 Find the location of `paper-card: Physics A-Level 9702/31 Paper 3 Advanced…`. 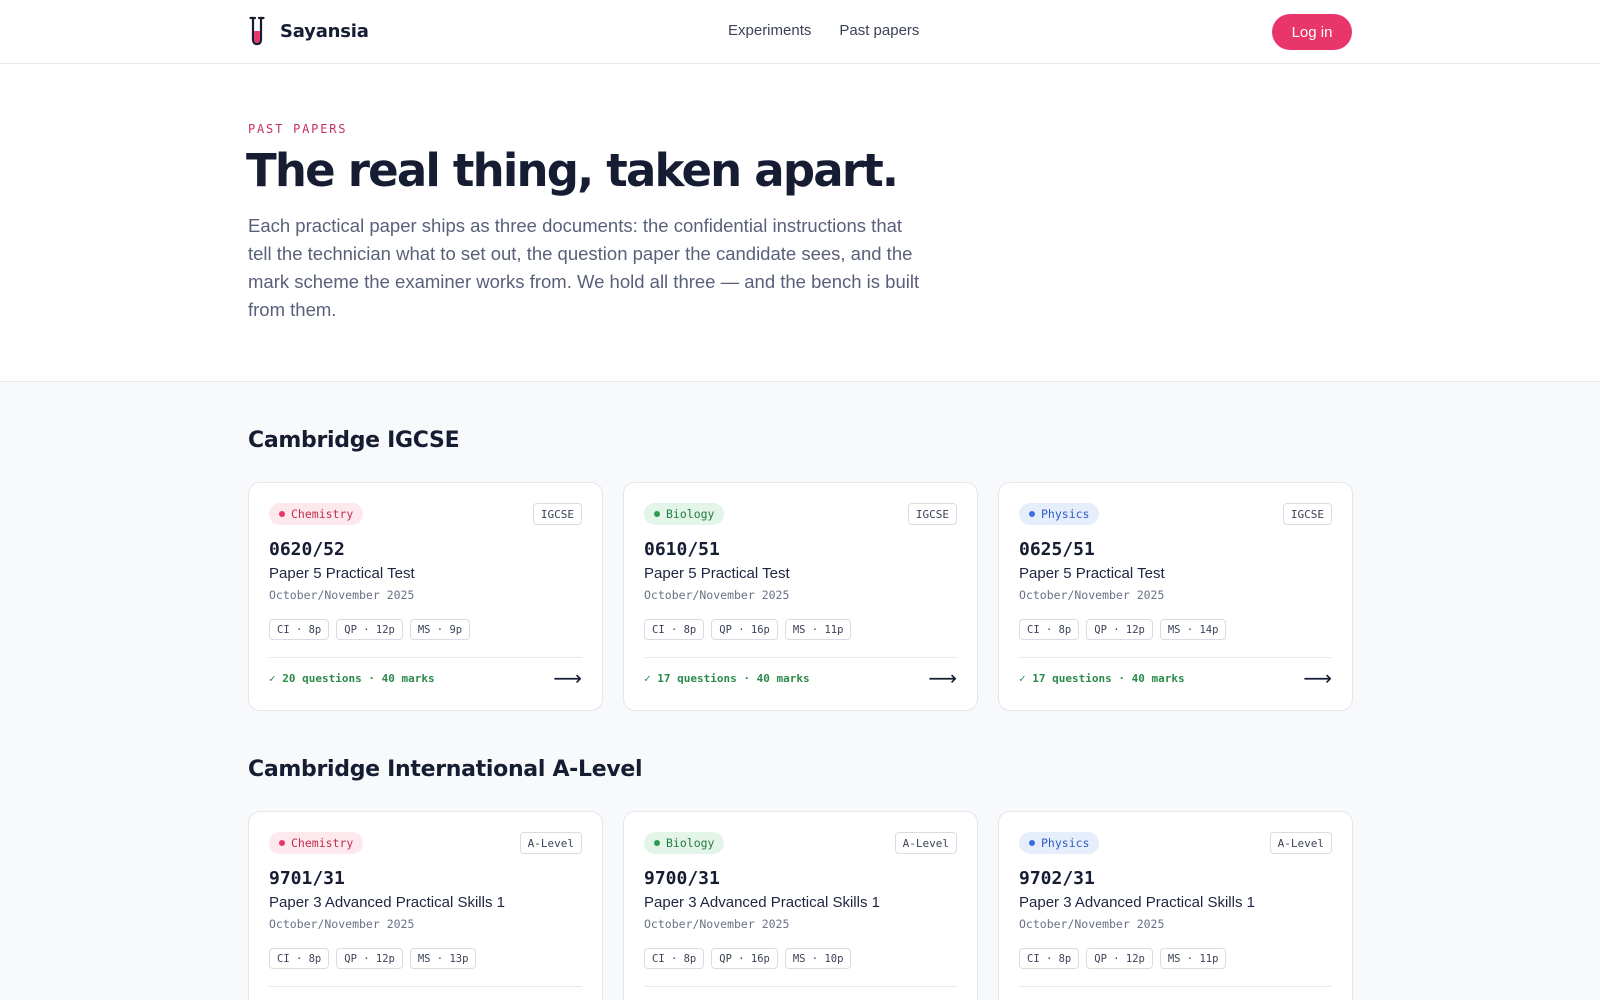

paper-card: Physics A-Level 9702/31 Paper 3 Advanced… is located at coordinates (1175, 905).